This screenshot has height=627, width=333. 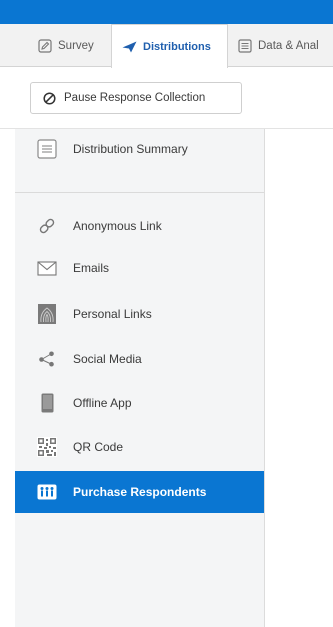 What do you see at coordinates (76, 45) in the screenshot?
I see `tab-survey-label: Survey` at bounding box center [76, 45].